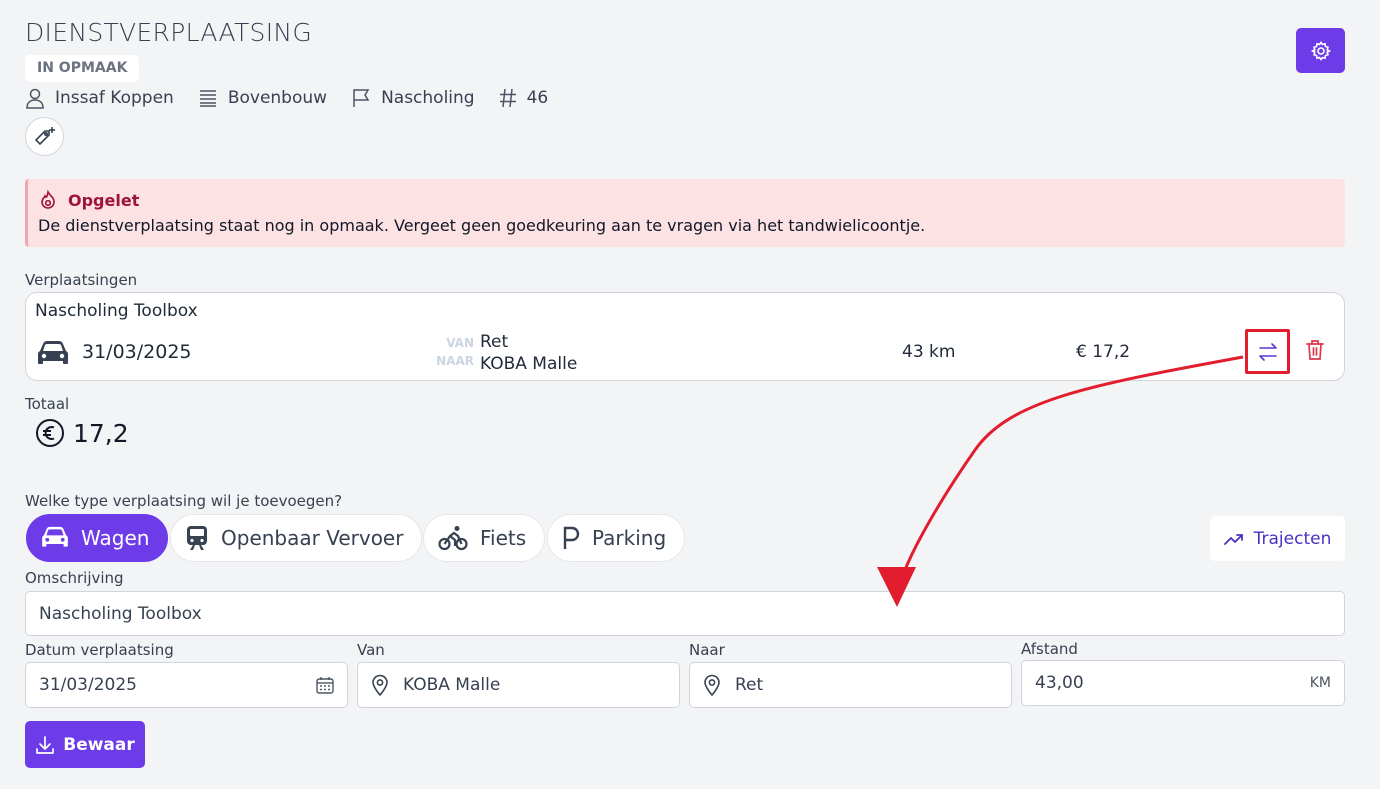  I want to click on trip-distance: 43 km, so click(929, 352).